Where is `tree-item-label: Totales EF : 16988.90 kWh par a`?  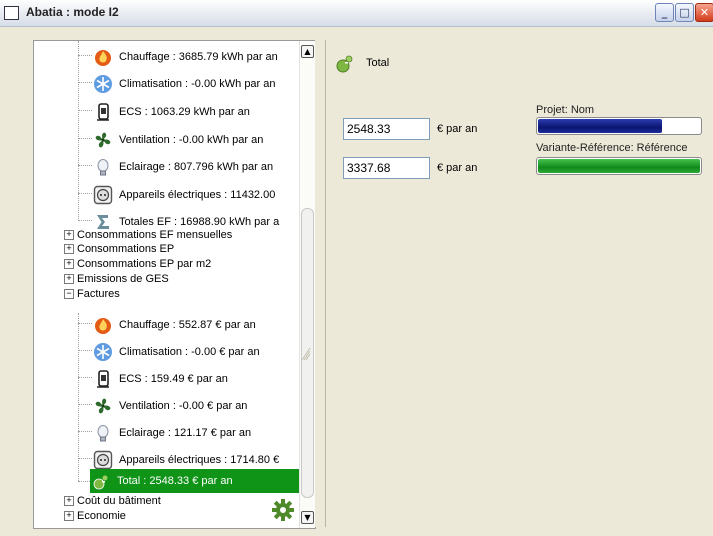 tree-item-label: Totales EF : 16988.90 kWh par a is located at coordinates (199, 222).